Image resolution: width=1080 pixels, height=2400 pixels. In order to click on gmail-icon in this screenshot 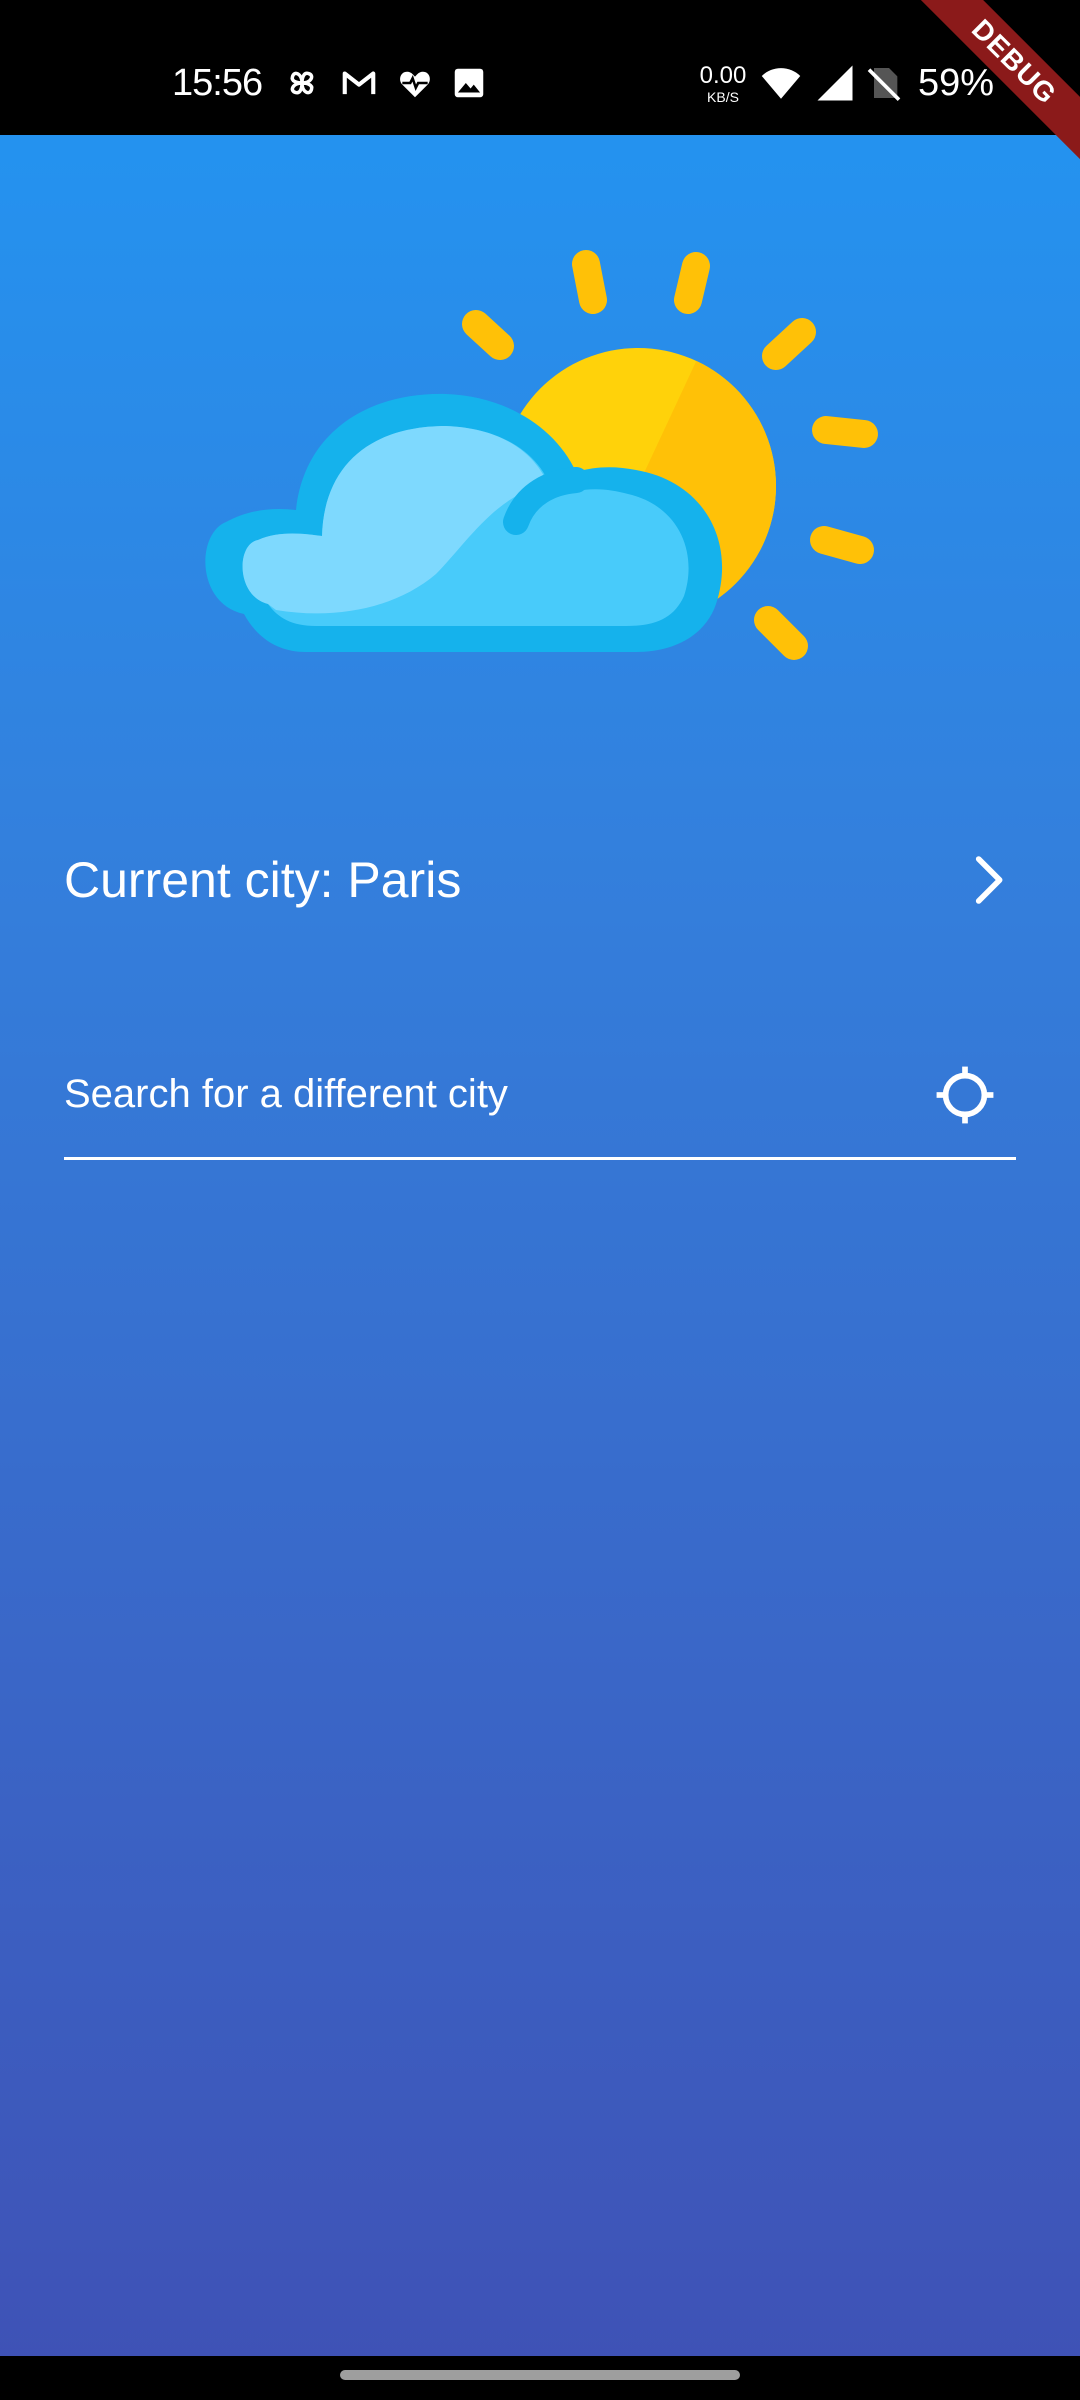, I will do `click(359, 83)`.